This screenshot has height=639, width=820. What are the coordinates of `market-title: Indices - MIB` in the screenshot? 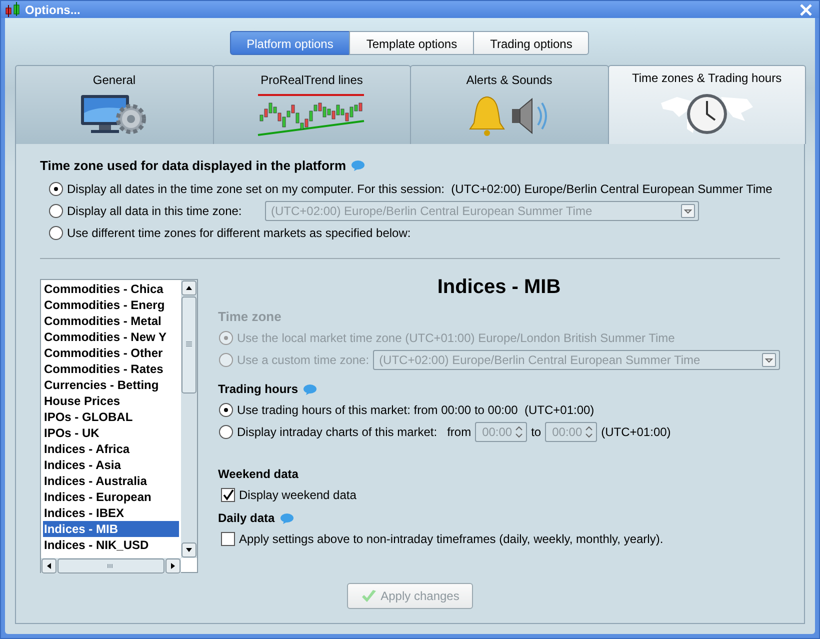 It's located at (499, 287).